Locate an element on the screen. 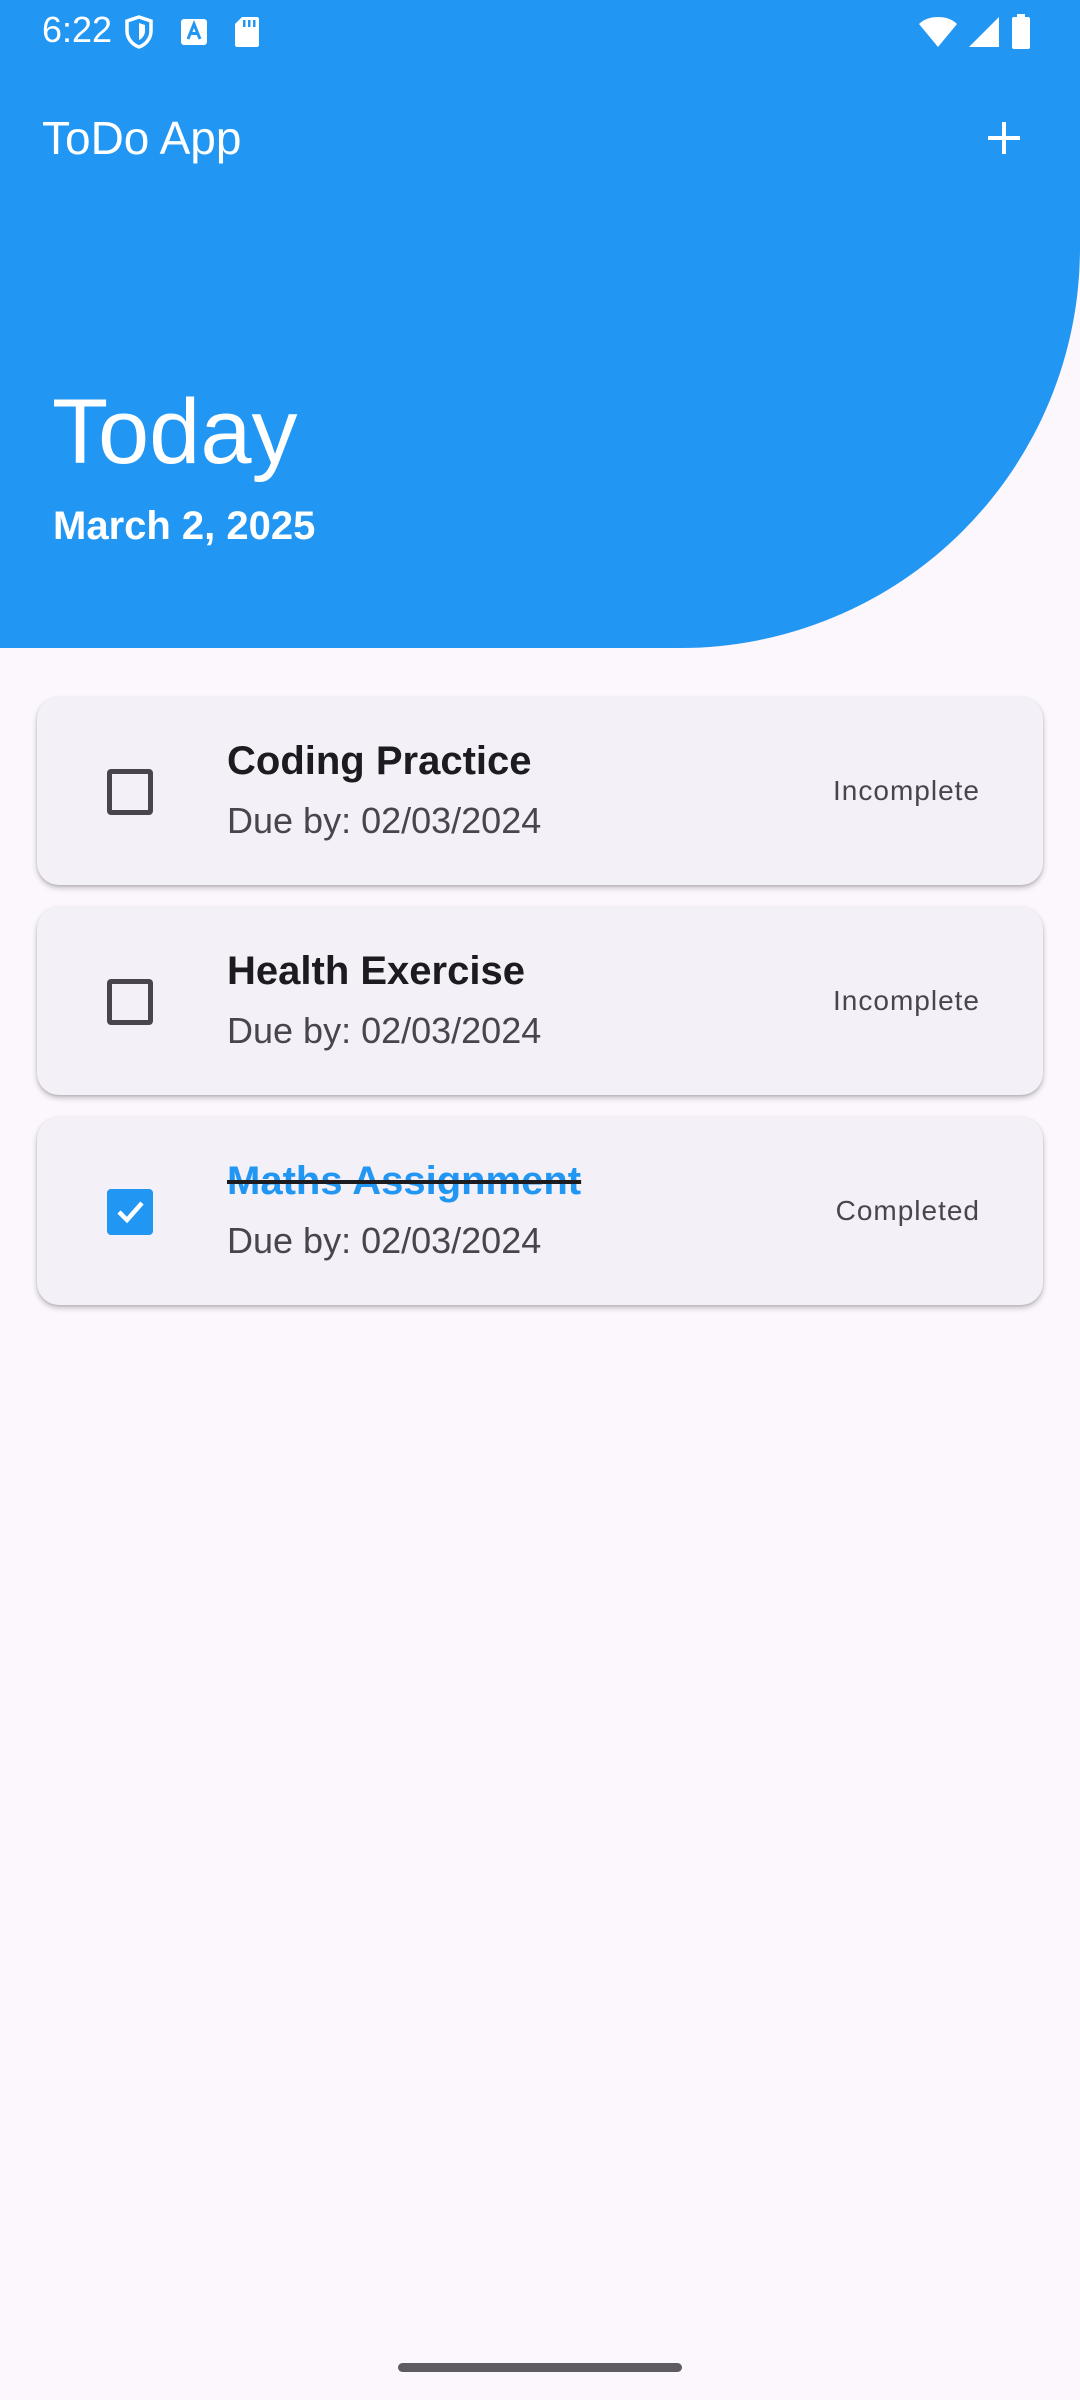  page-date: March 2, 2025 is located at coordinates (184, 526).